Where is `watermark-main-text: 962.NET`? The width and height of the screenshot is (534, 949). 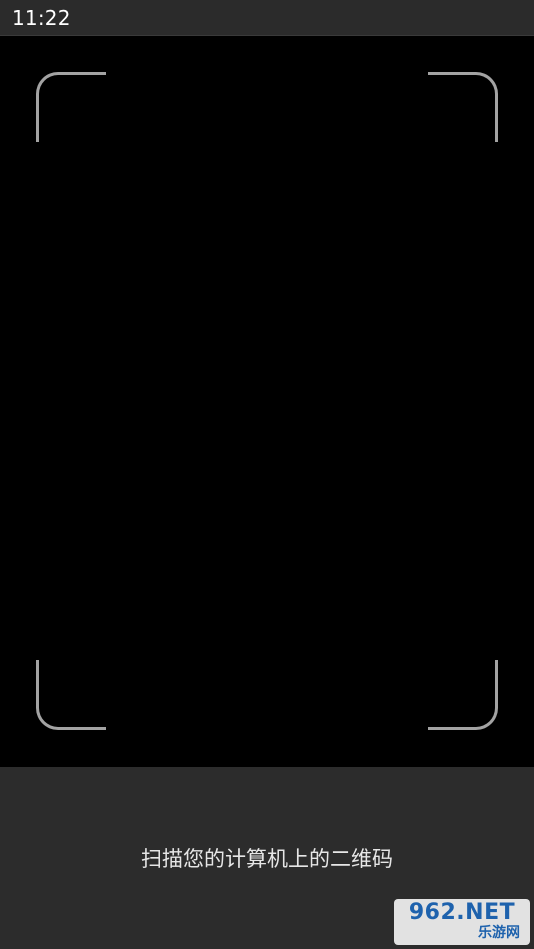 watermark-main-text: 962.NET is located at coordinates (462, 912).